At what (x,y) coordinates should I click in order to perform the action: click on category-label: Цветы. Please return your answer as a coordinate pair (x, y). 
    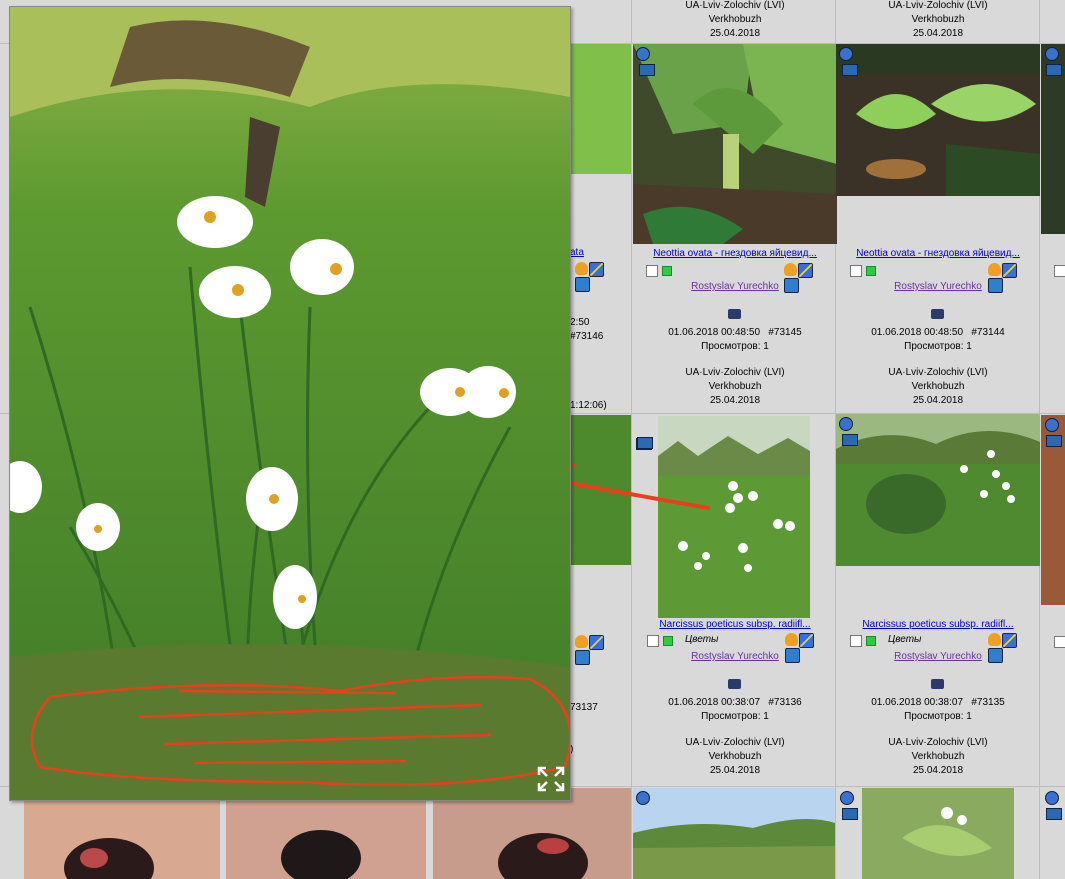
    Looking at the image, I should click on (702, 639).